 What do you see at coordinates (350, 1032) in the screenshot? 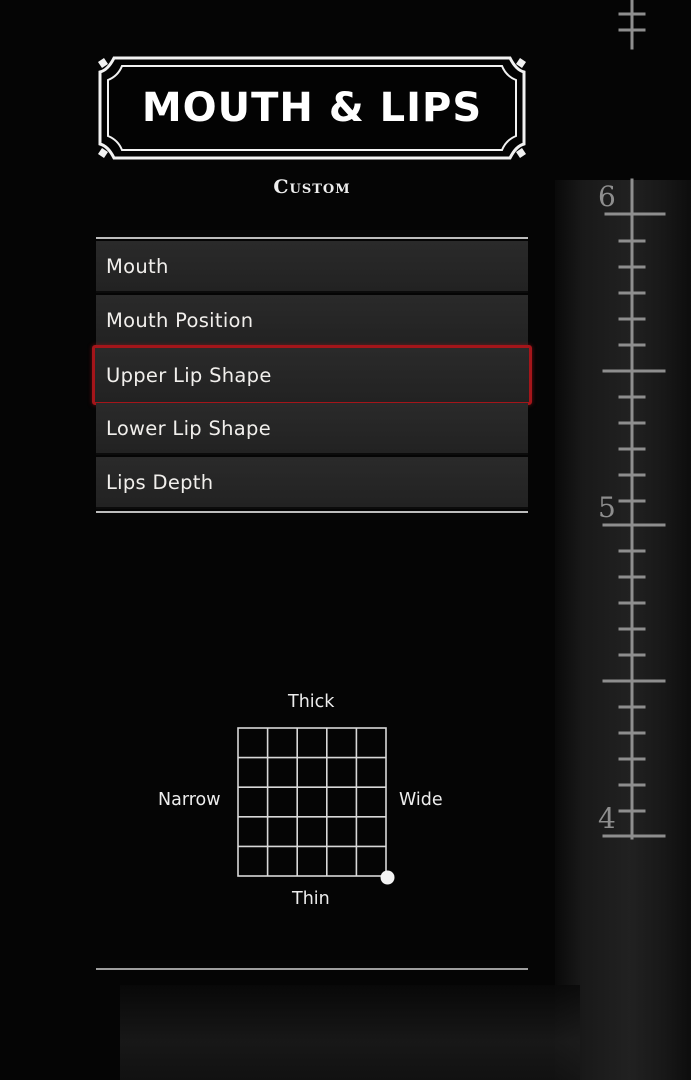
I see `background-floor` at bounding box center [350, 1032].